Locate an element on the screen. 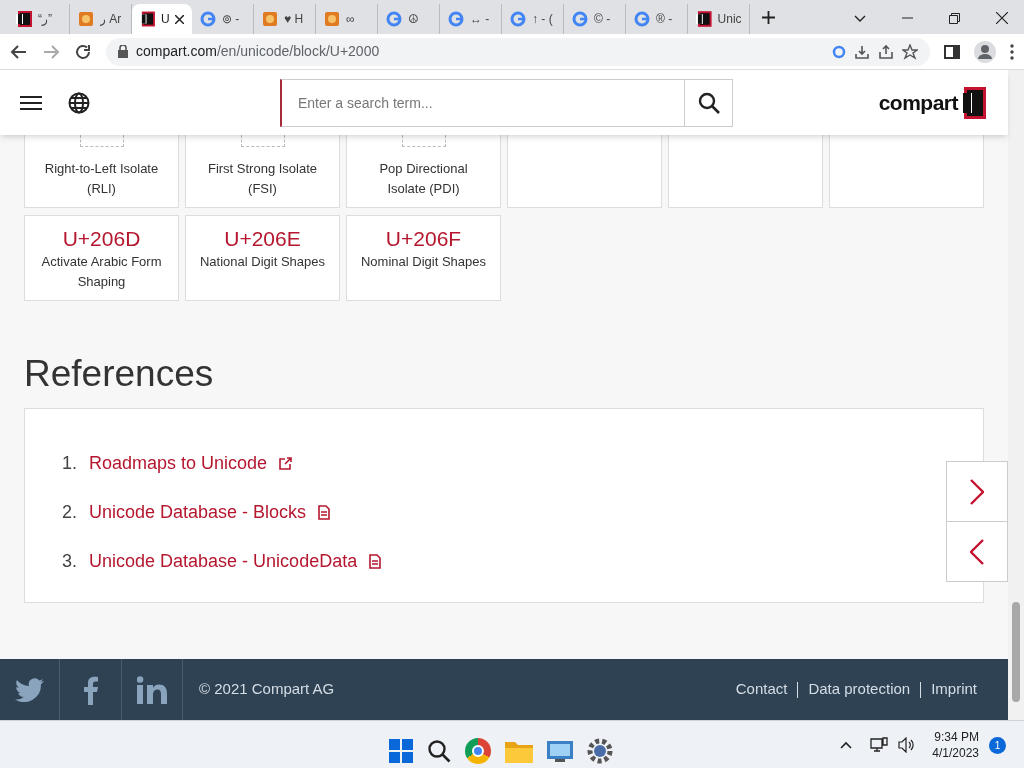  reload-icon is located at coordinates (83, 51).